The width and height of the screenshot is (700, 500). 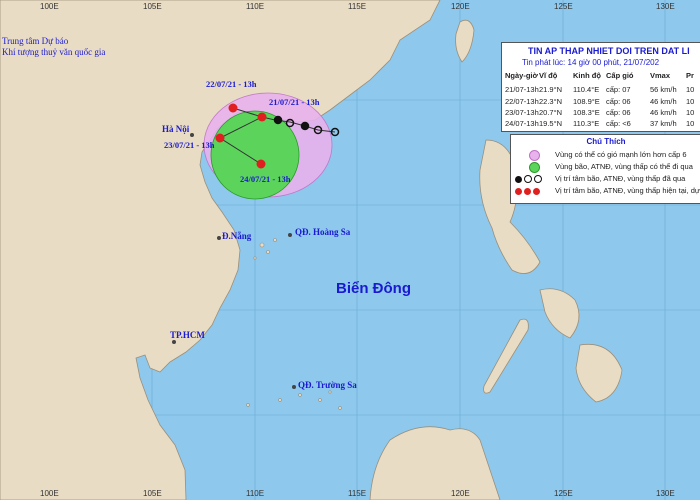 I want to click on place-hoangsa: QĐ. Hoàng Sa, so click(x=323, y=232).